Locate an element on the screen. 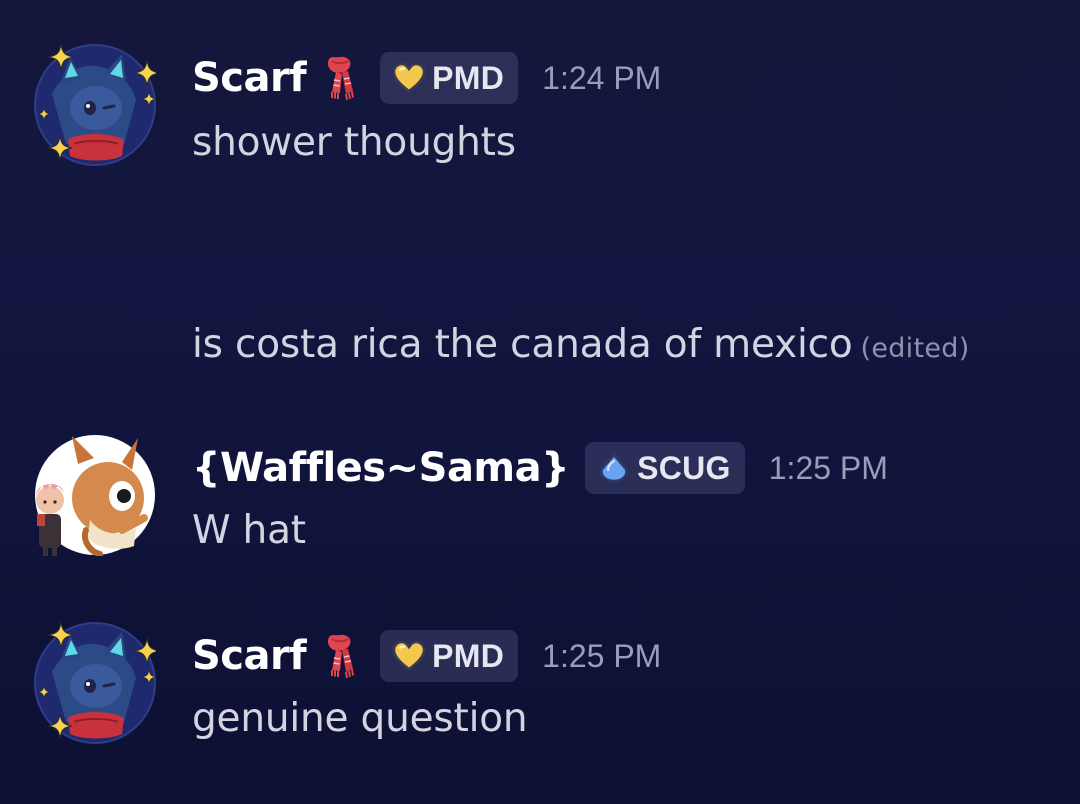 The image size is (1080, 804). username: {Waffles~Sama} is located at coordinates (381, 468).